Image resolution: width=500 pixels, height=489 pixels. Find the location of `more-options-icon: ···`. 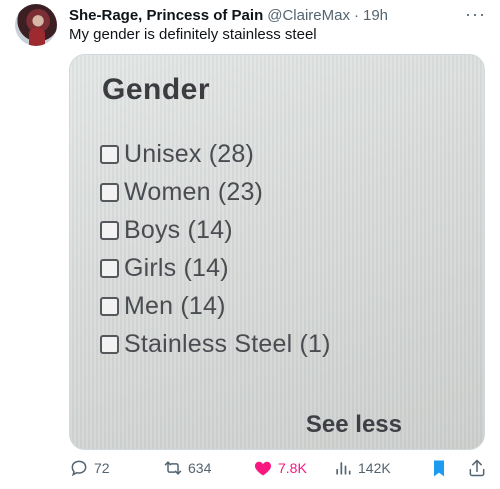

more-options-icon: ··· is located at coordinates (475, 14).